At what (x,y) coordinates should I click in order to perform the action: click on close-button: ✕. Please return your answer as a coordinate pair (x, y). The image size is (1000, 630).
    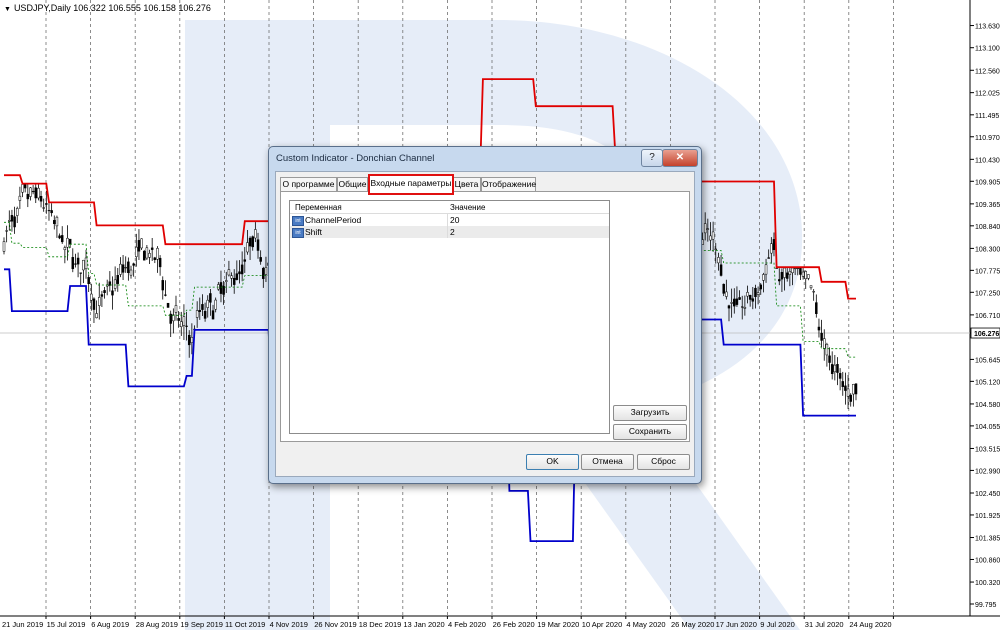
    Looking at the image, I should click on (680, 158).